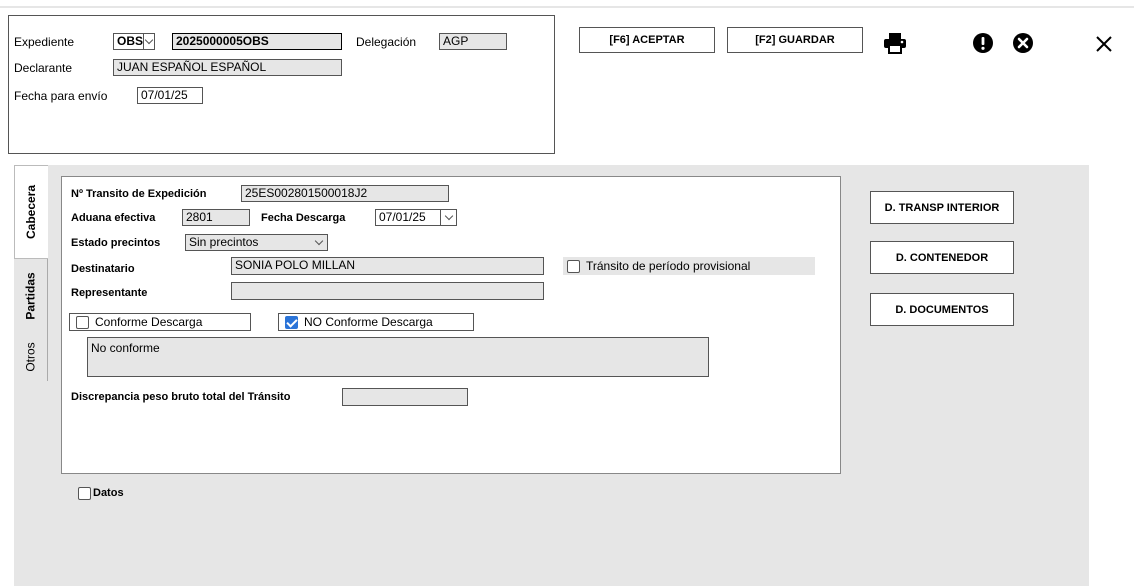  Describe the element at coordinates (567, 7) in the screenshot. I see `top-divider` at that location.